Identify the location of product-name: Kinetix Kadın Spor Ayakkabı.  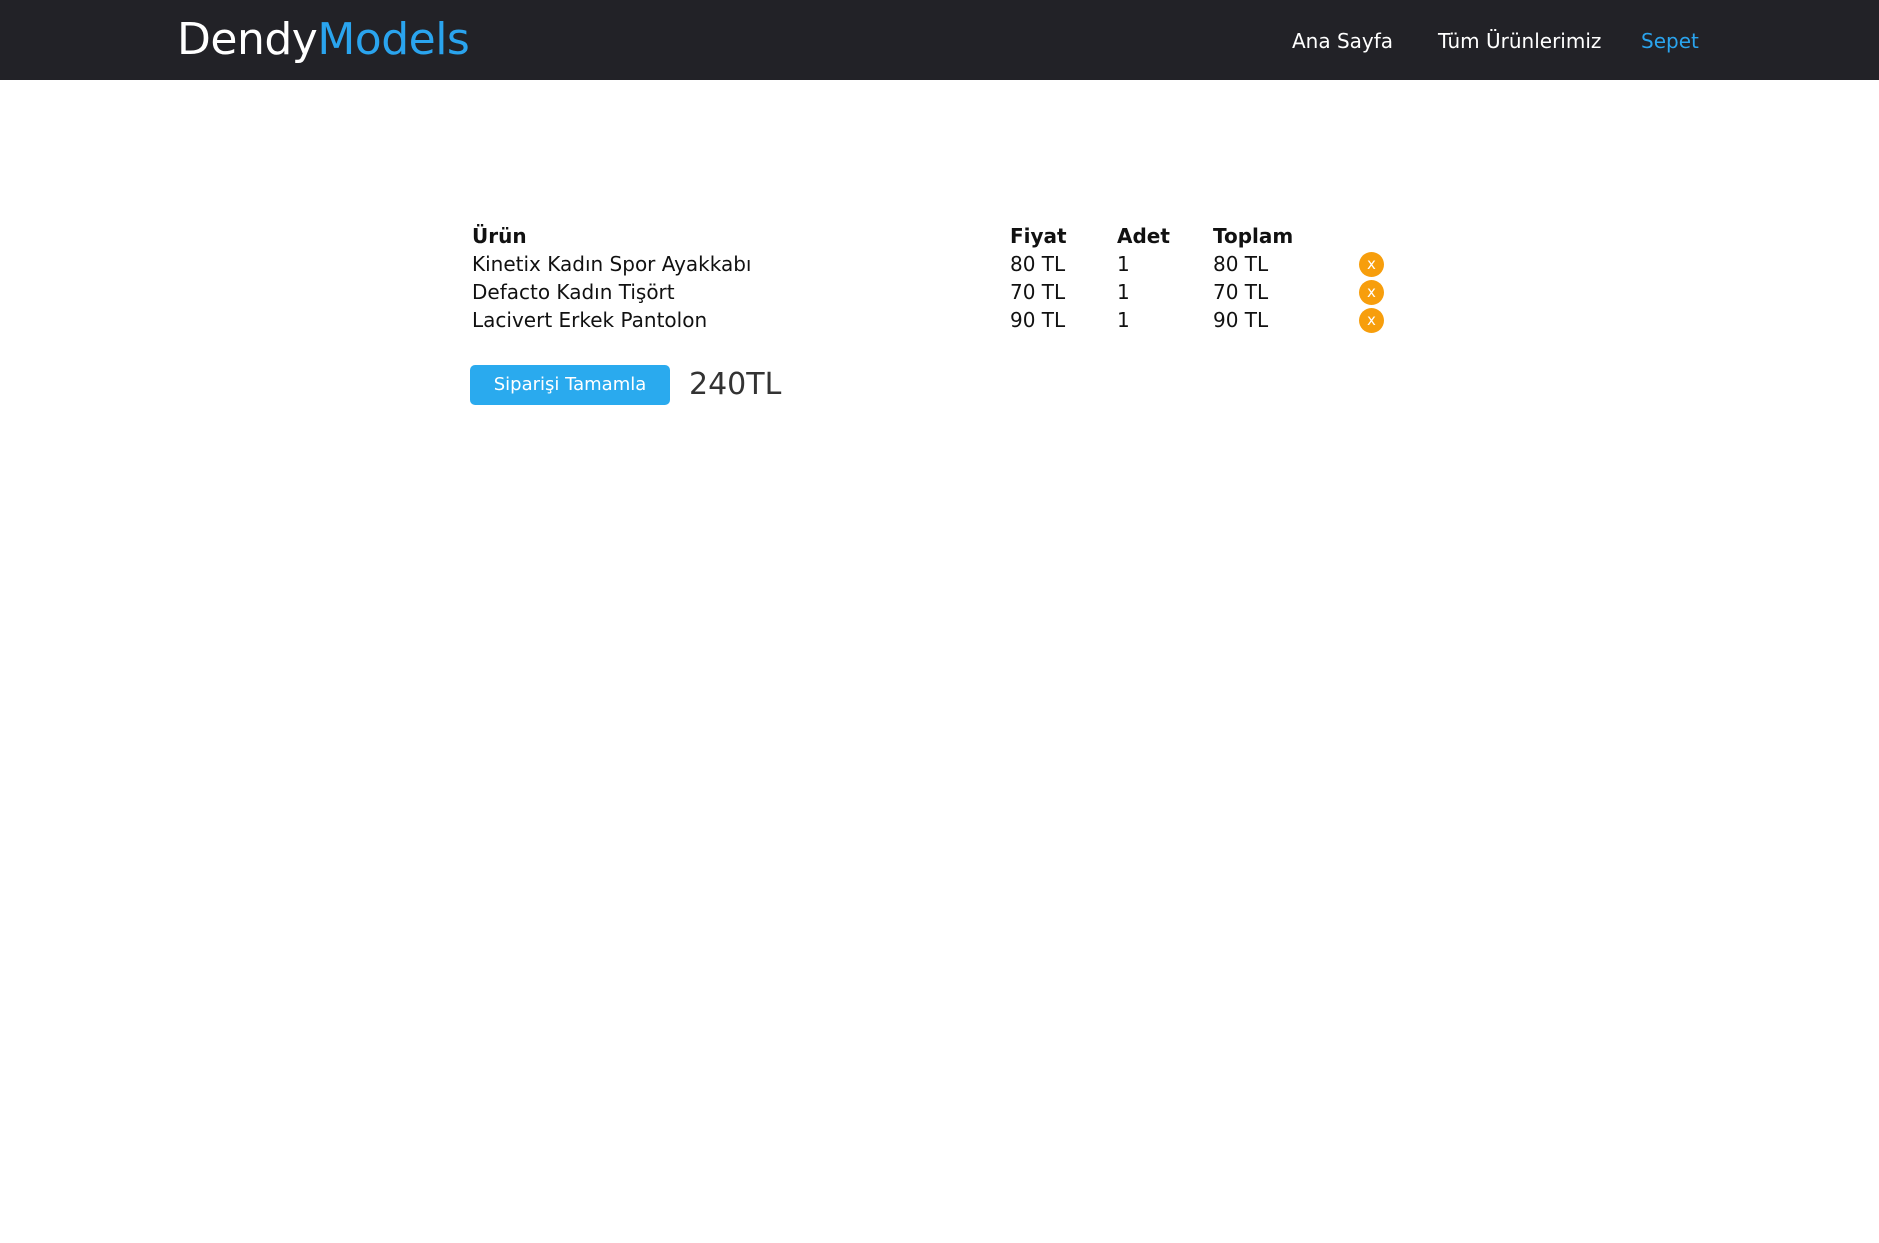
(612, 264).